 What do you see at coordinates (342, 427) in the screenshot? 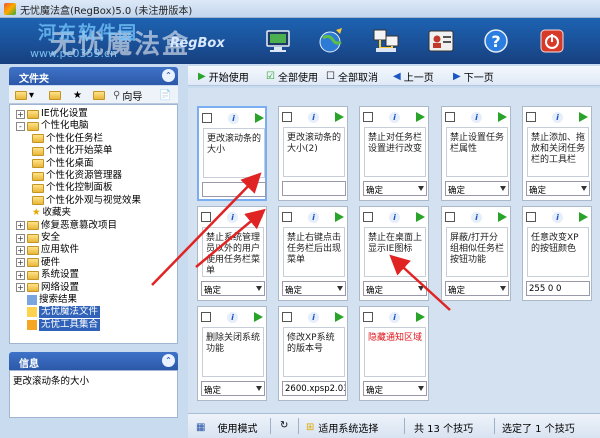
I see `system-select-button: ⊞ 适用系统选择` at bounding box center [342, 427].